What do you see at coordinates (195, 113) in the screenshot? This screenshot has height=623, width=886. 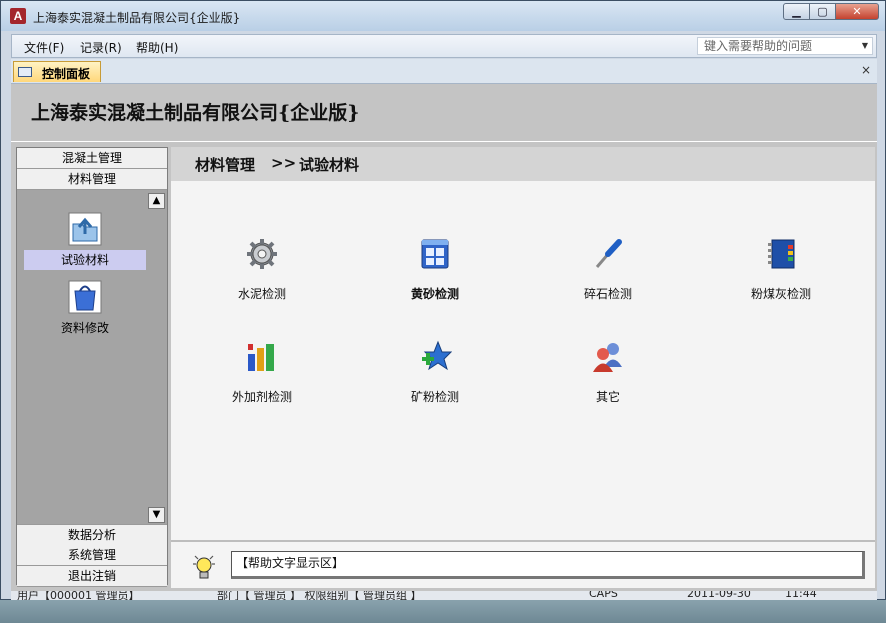 I see `company-title: 上海泰实混凝土制品有限公司{企业版}` at bounding box center [195, 113].